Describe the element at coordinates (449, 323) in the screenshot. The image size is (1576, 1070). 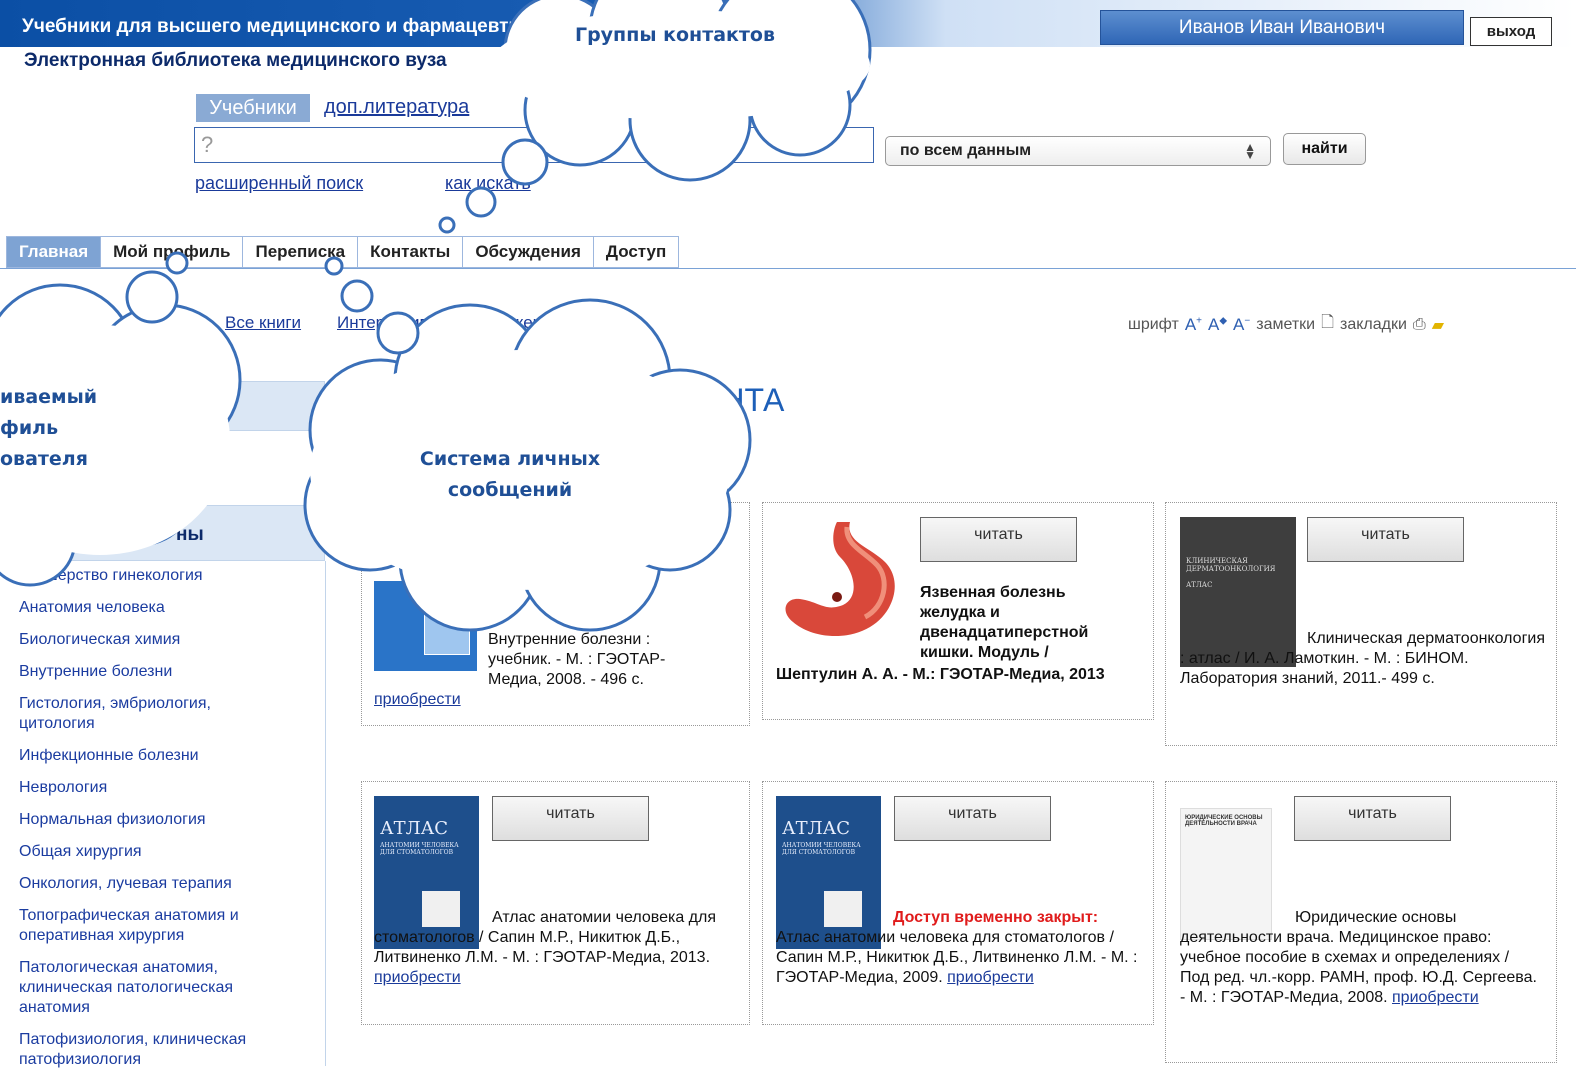
I see `interactive-apps-link: Интерактивные приложения` at that location.